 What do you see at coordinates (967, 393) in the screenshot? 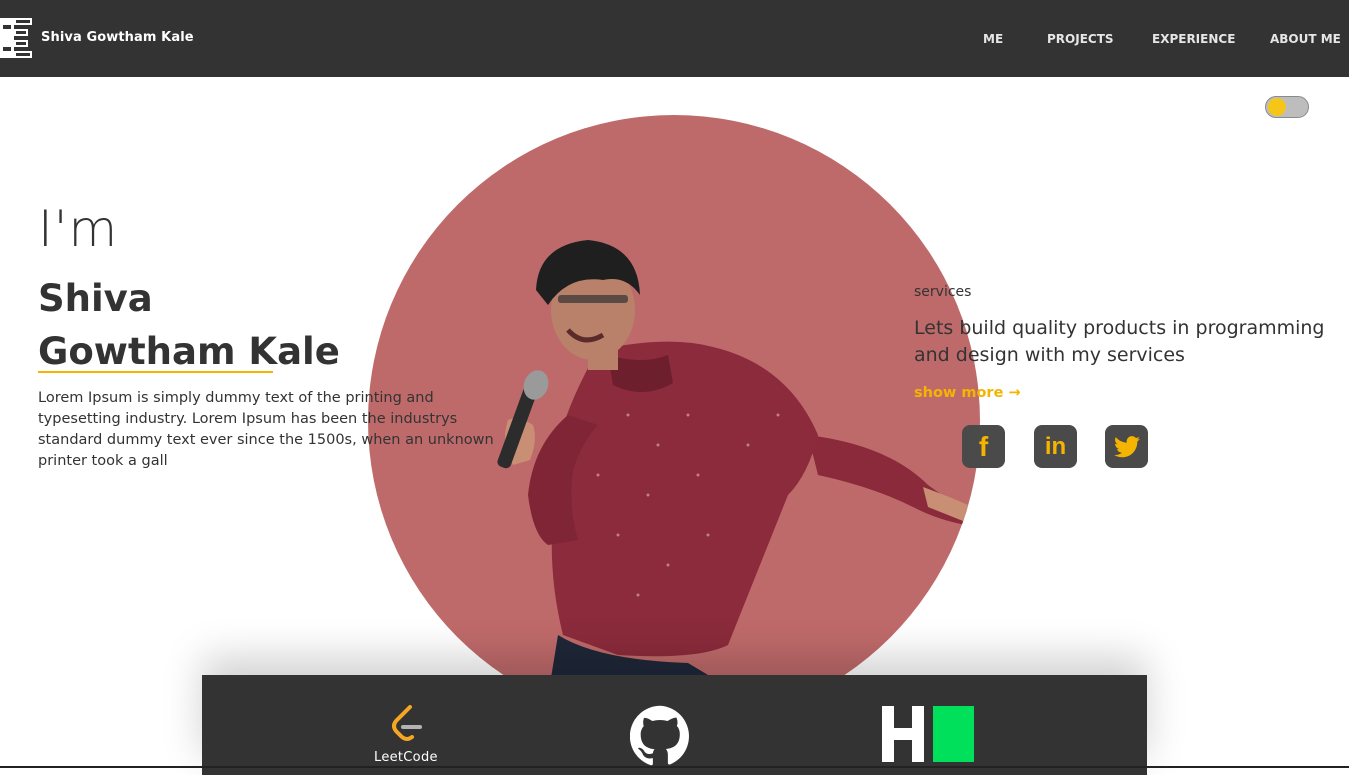
I see `show-more-link: show more →` at bounding box center [967, 393].